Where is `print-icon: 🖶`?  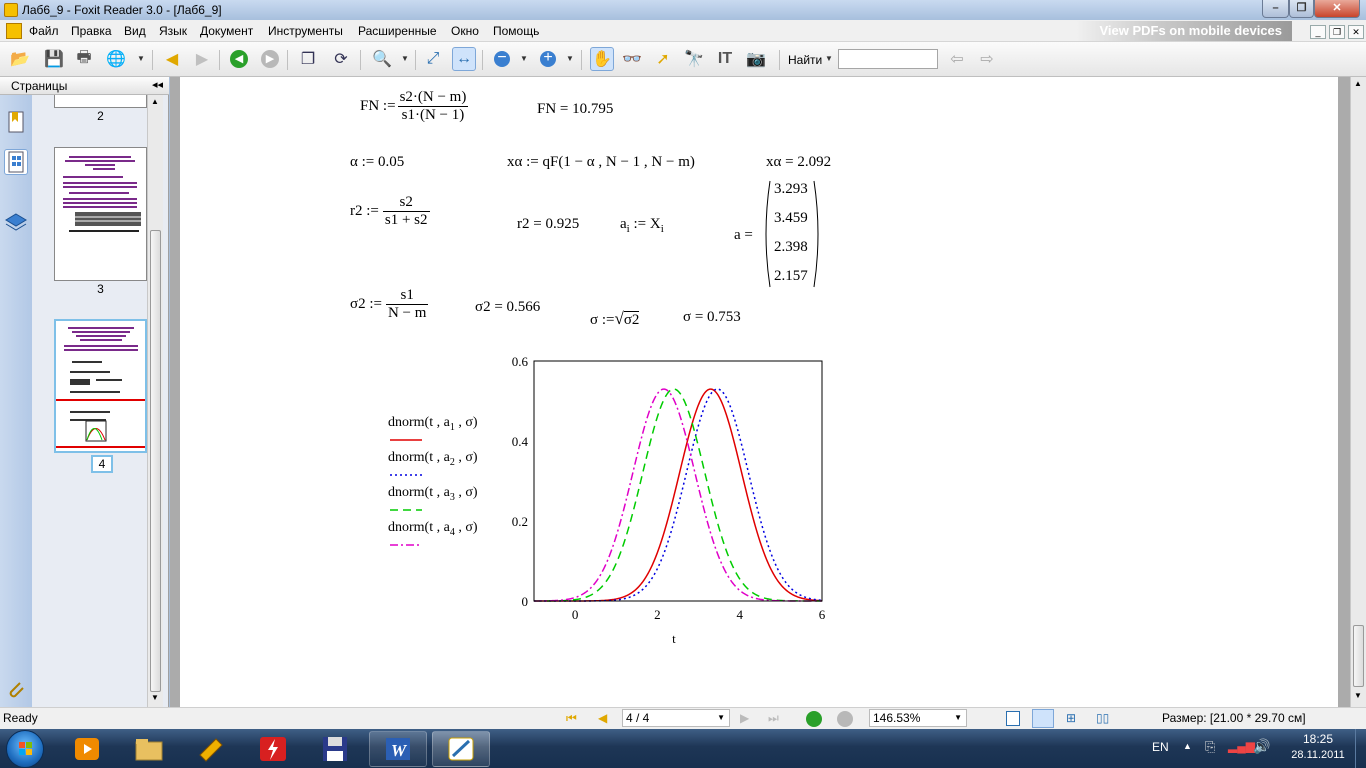
print-icon: 🖶 is located at coordinates (84, 59).